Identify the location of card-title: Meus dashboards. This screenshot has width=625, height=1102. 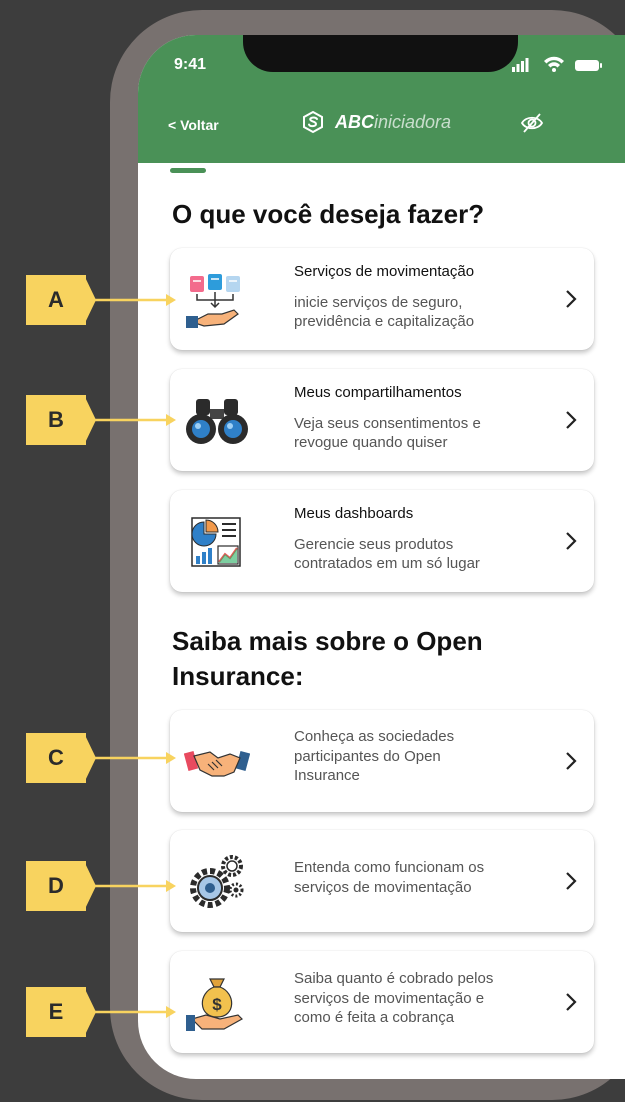
(354, 513).